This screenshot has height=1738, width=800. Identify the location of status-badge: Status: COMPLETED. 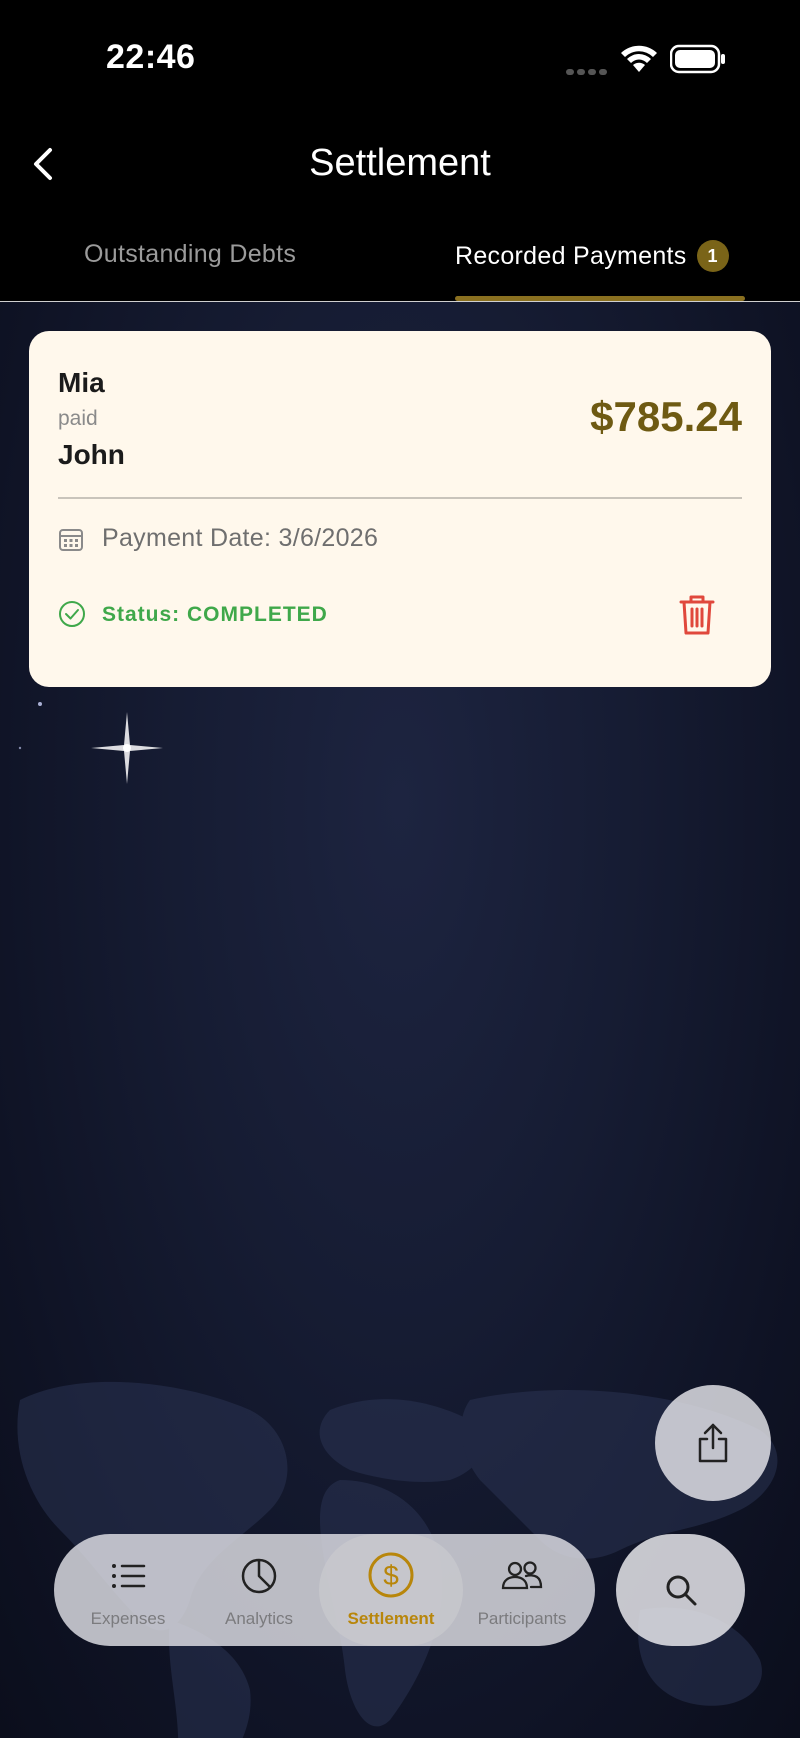
(215, 614).